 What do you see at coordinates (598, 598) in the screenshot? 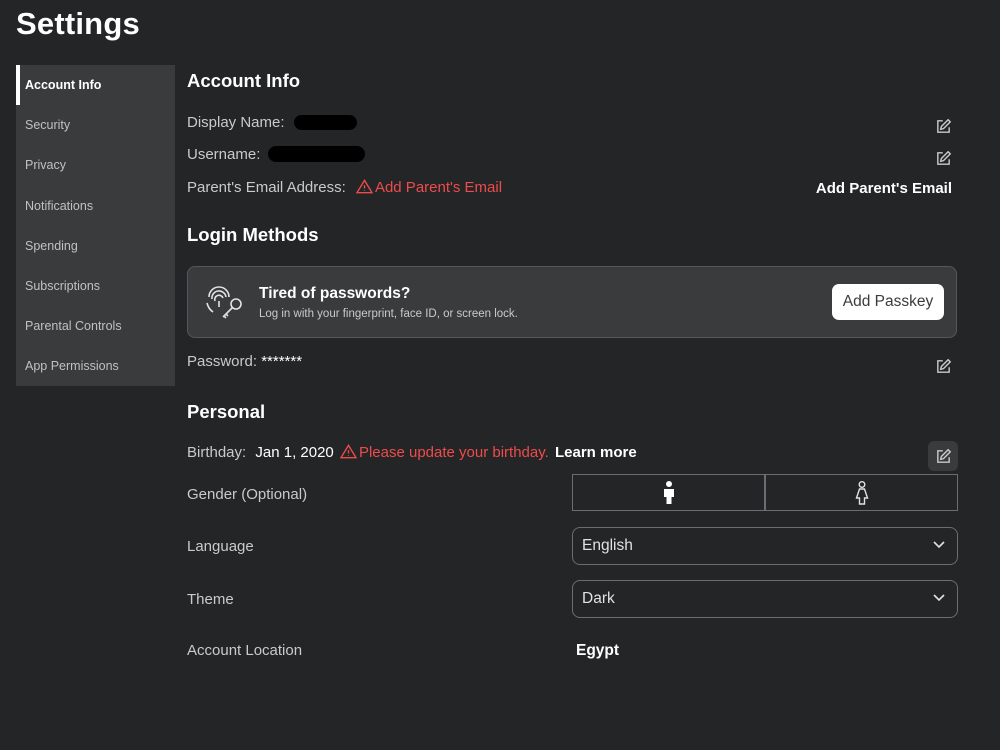
I see `theme-select-value: Dark` at bounding box center [598, 598].